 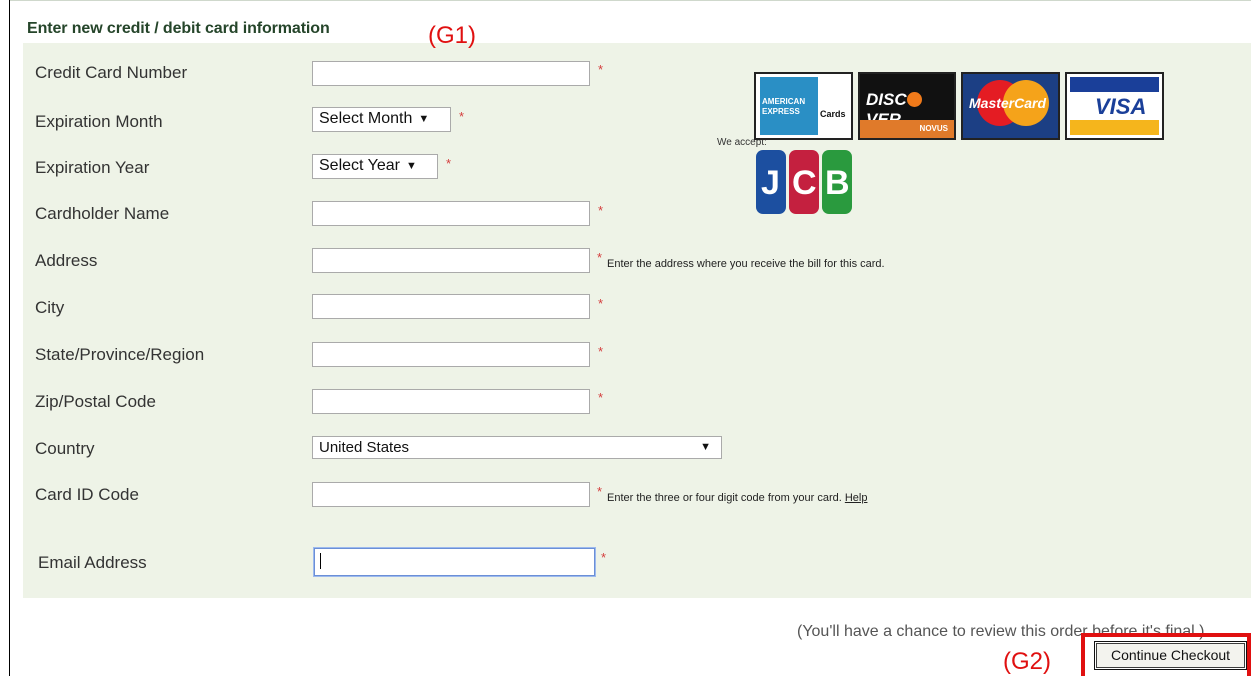 What do you see at coordinates (452, 35) in the screenshot?
I see `annotation-g1: (G1)` at bounding box center [452, 35].